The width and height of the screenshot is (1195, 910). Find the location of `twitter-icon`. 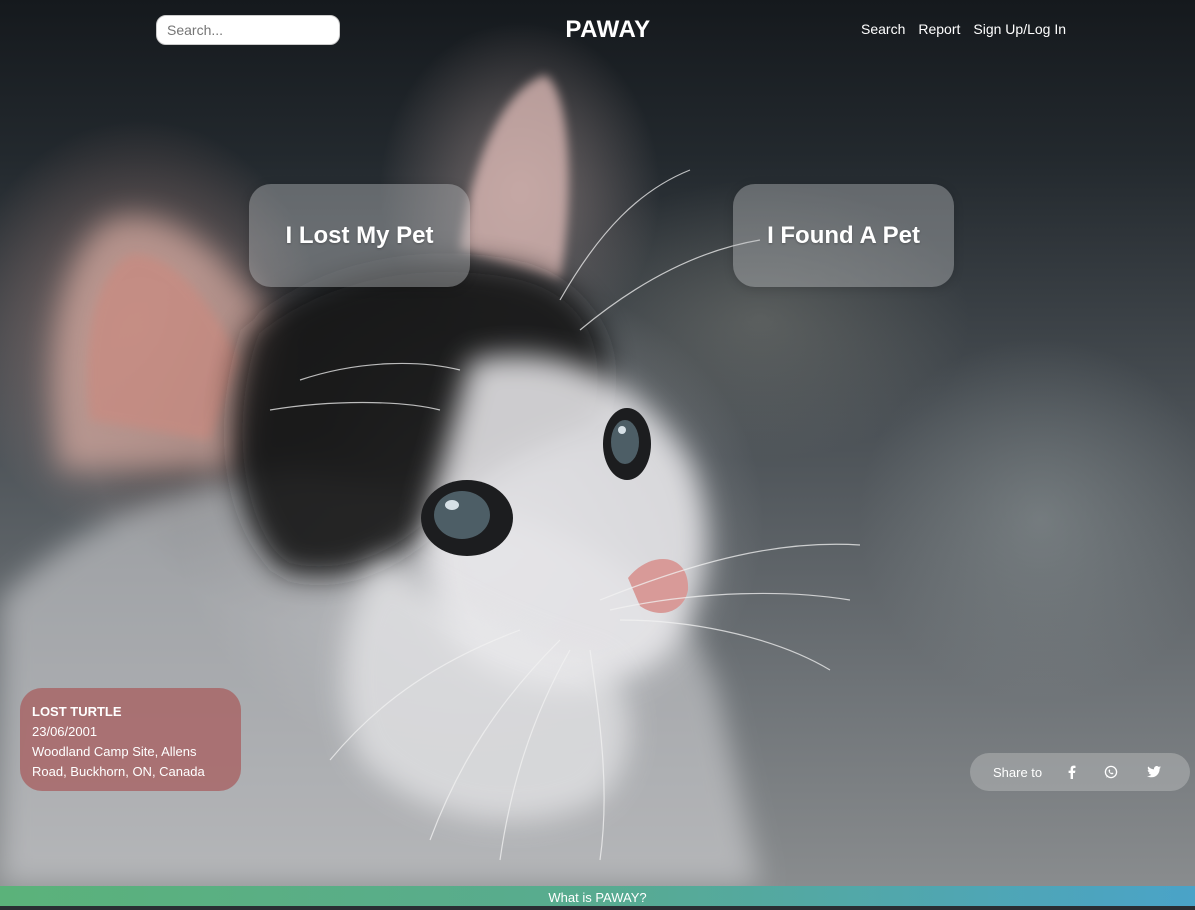

twitter-icon is located at coordinates (1154, 772).